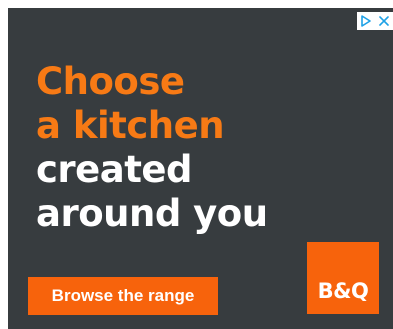 This screenshot has height=329, width=393. I want to click on headline-line-4: around you, so click(152, 213).